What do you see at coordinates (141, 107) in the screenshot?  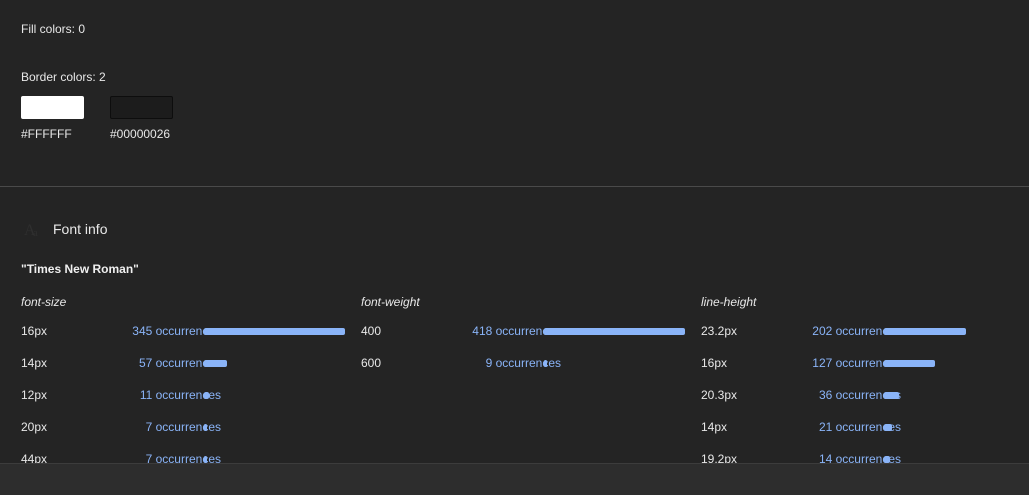 I see `color-swatch-translucent` at bounding box center [141, 107].